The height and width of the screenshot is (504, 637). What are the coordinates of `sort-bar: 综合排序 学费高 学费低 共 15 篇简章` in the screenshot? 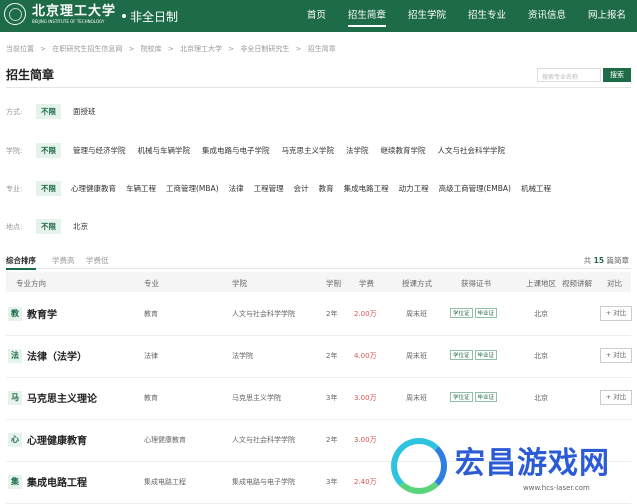 It's located at (318, 261).